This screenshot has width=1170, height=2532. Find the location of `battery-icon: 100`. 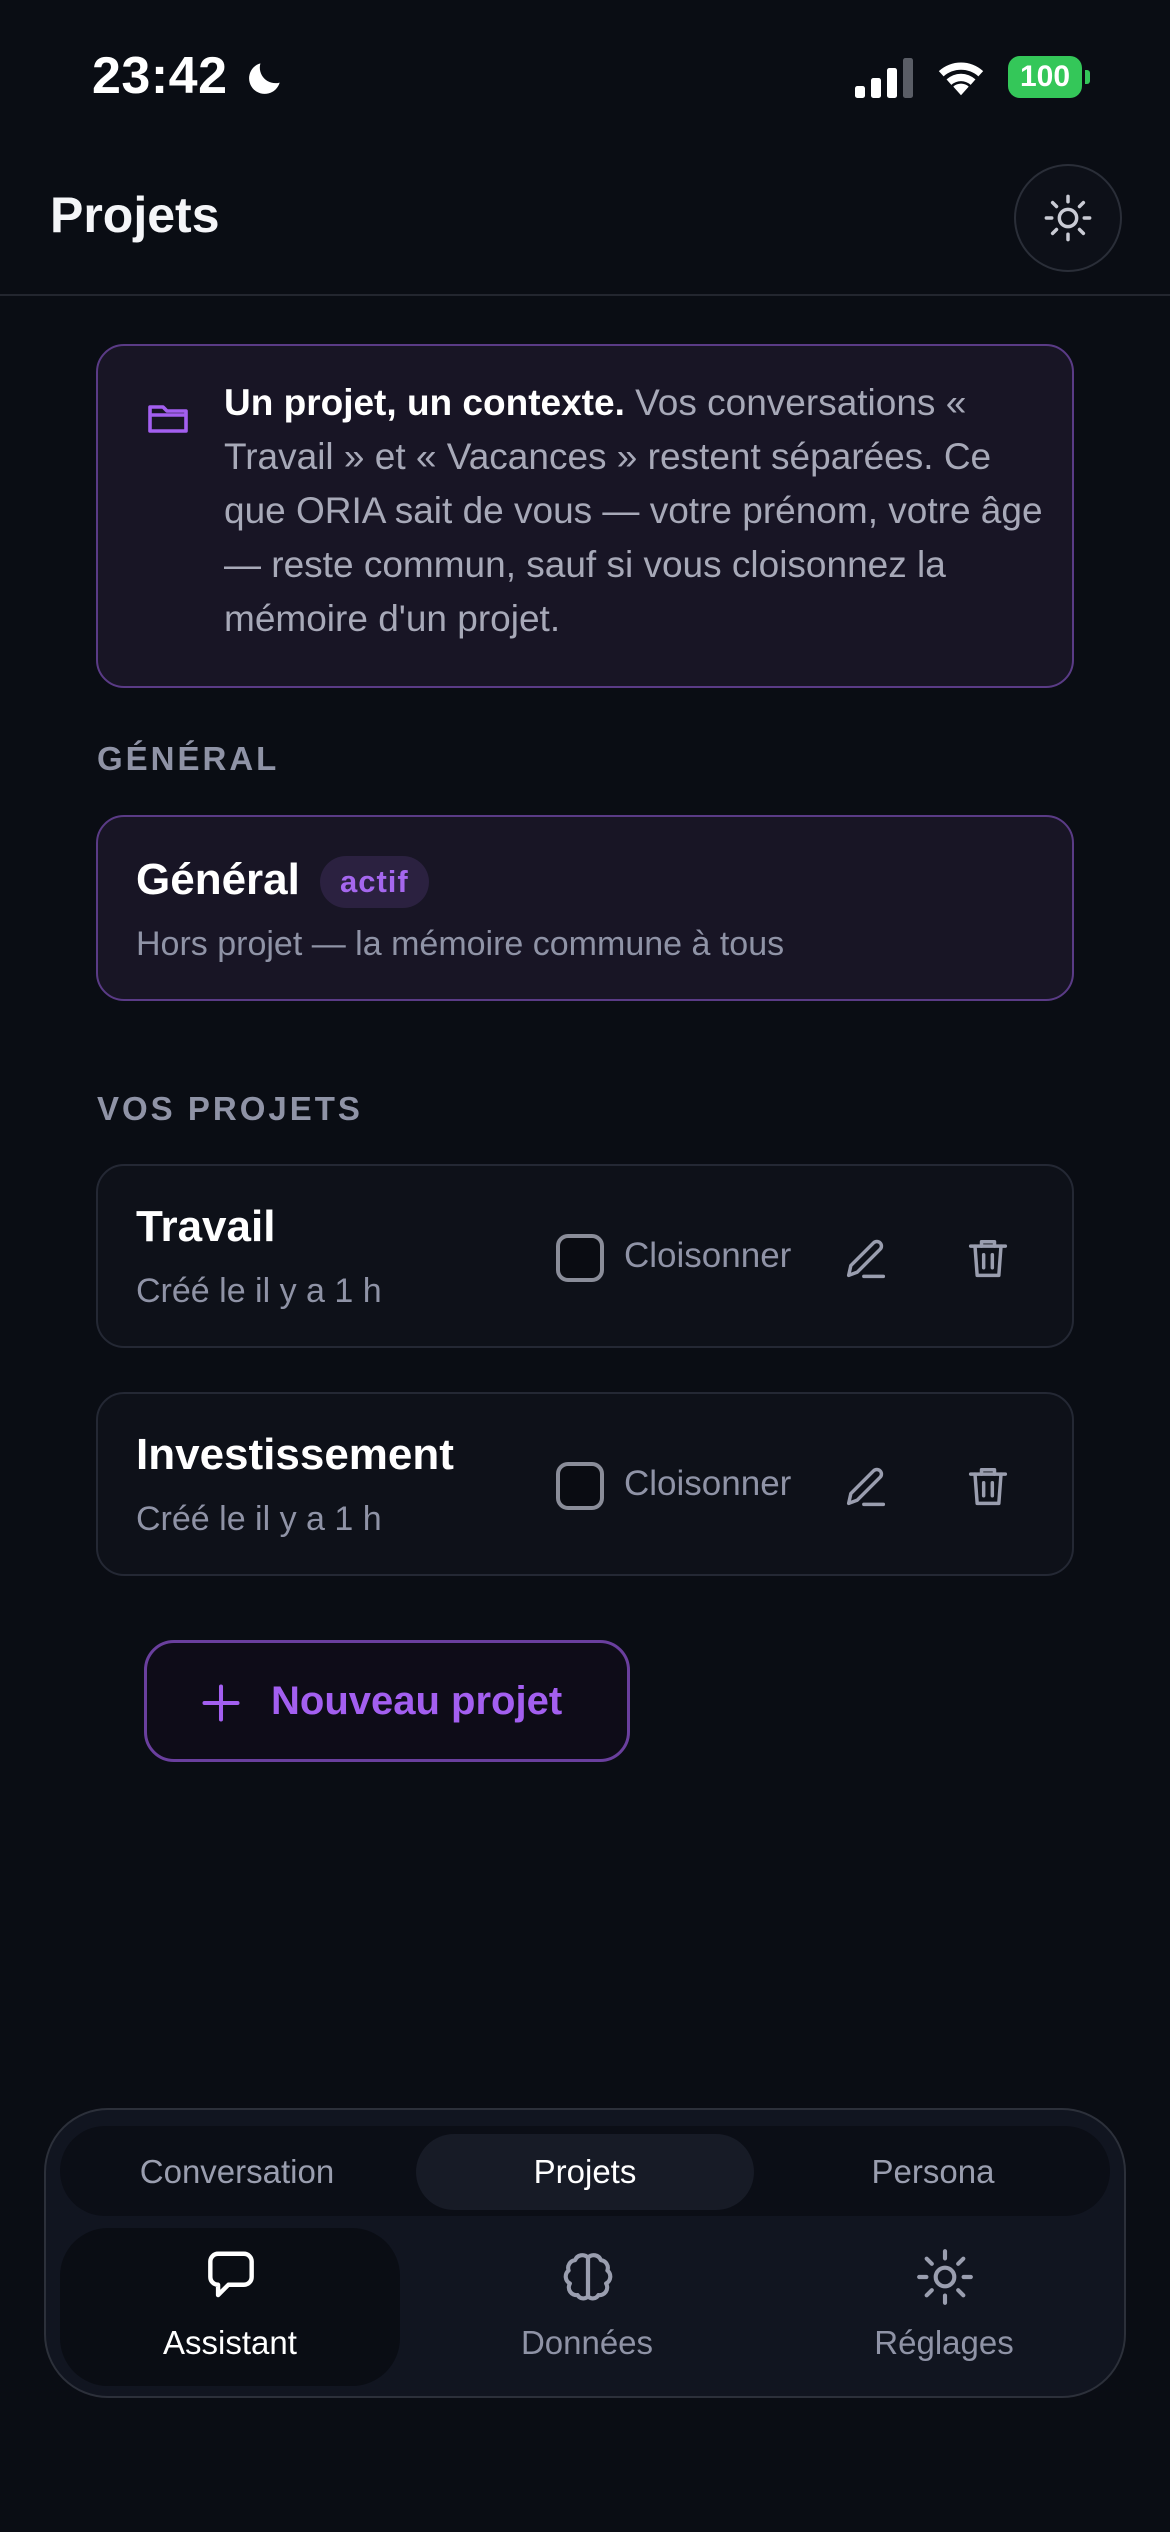

battery-icon: 100 is located at coordinates (1049, 77).